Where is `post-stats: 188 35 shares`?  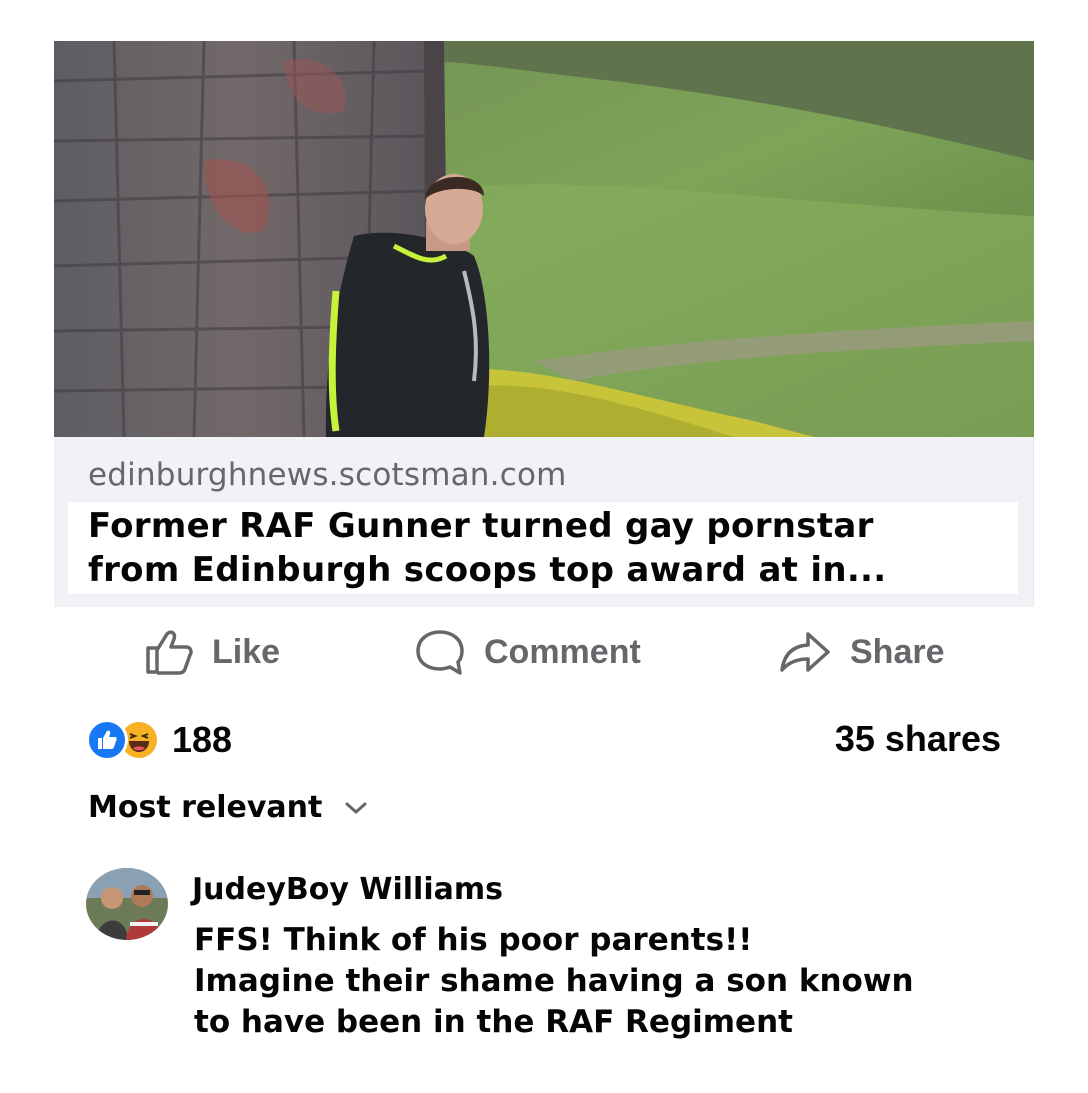
post-stats: 188 35 shares is located at coordinates (544, 739).